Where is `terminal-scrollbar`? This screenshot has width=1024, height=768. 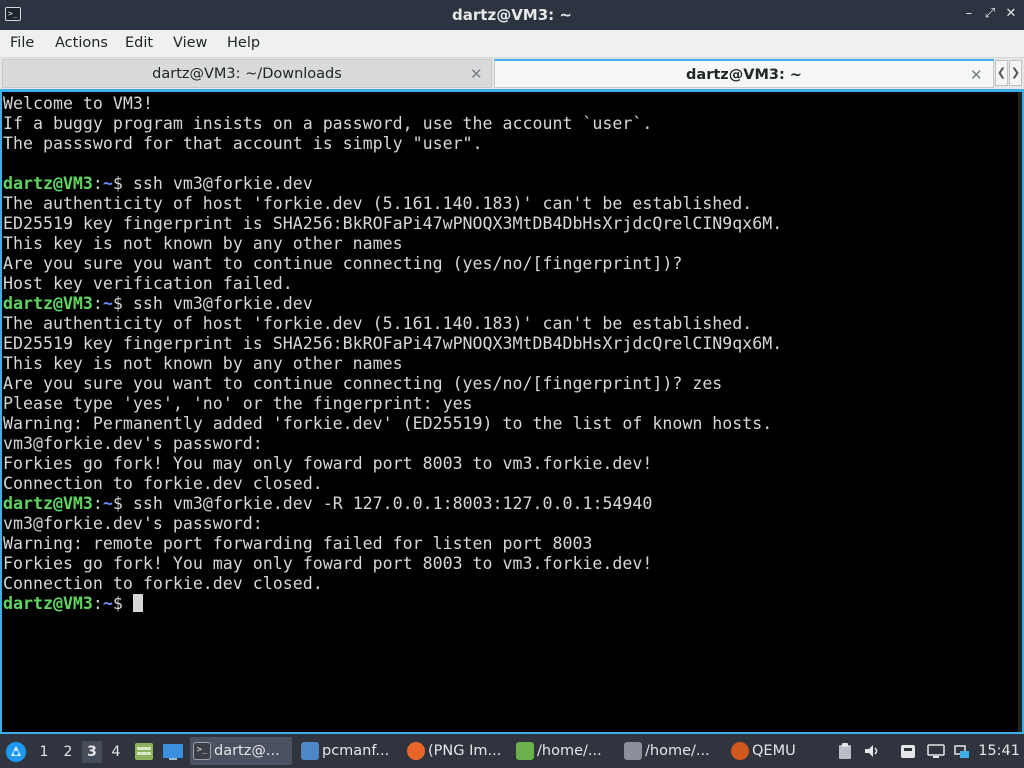 terminal-scrollbar is located at coordinates (1020, 412).